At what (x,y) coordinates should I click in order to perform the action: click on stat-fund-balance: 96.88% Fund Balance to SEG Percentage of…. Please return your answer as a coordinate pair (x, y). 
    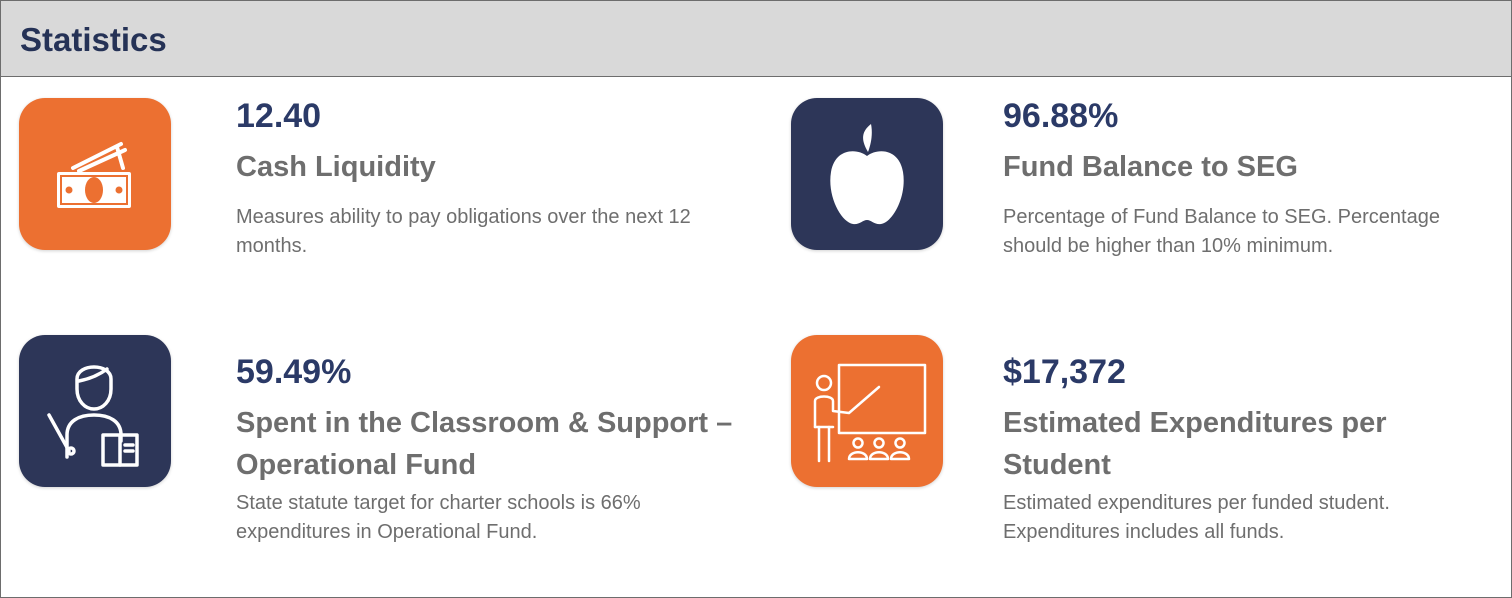
    Looking at the image, I should click on (1253, 198).